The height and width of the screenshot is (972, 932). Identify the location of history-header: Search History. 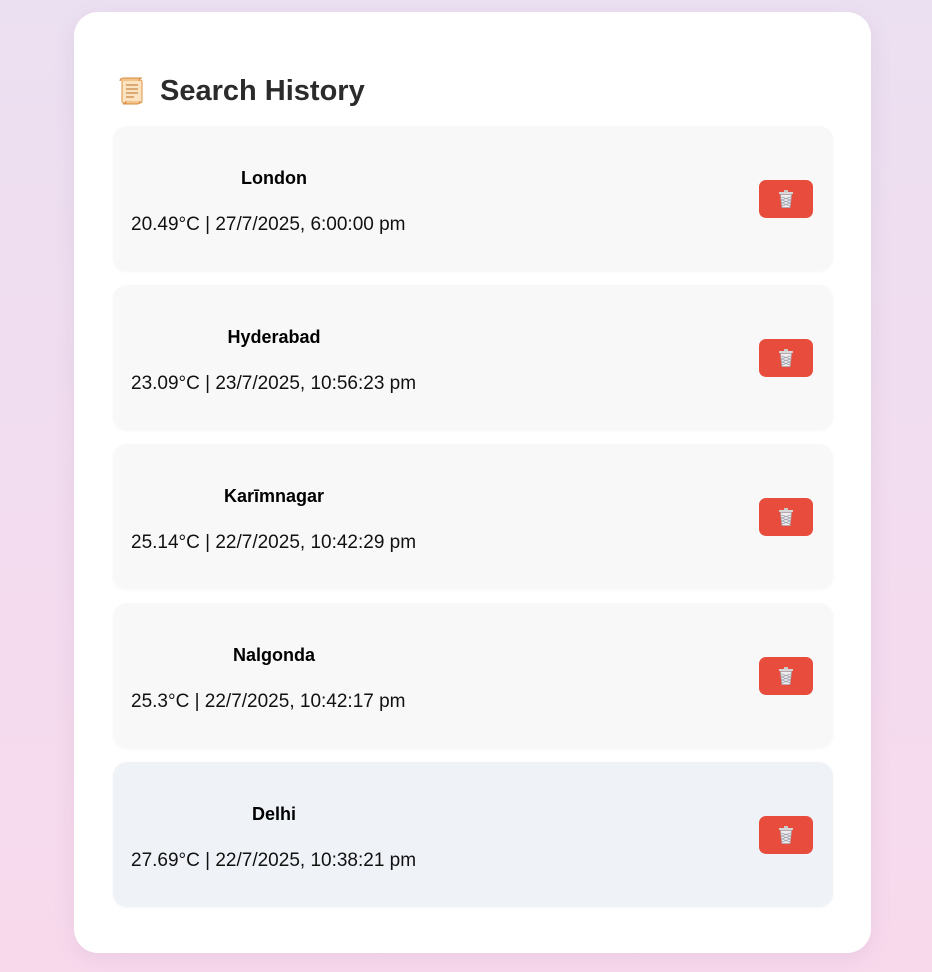
(240, 91).